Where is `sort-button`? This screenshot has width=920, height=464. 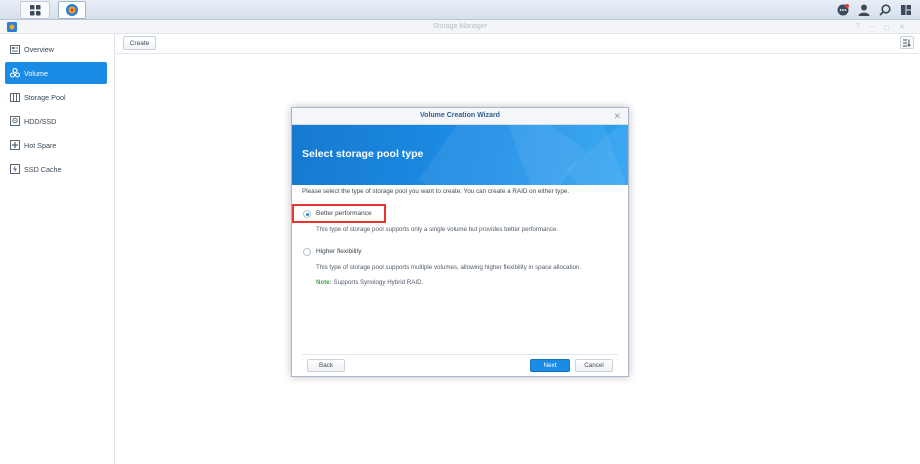 sort-button is located at coordinates (907, 42).